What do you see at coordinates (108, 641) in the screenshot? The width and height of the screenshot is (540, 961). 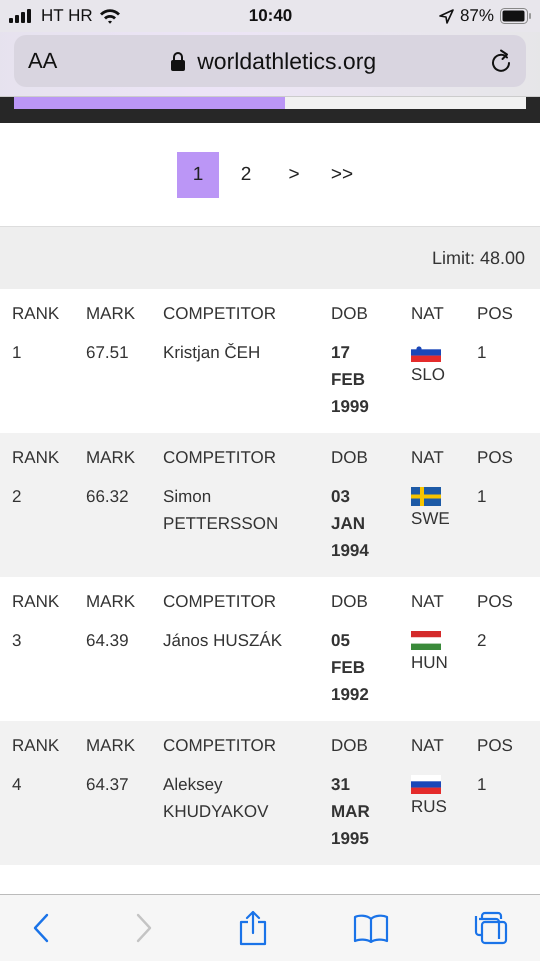 I see `mark-cell-text: 64.39` at bounding box center [108, 641].